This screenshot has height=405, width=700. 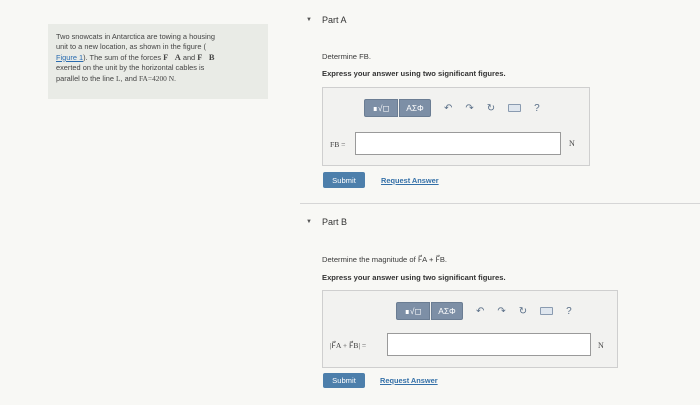 What do you see at coordinates (601, 345) in the screenshot?
I see `part-b-unit: N` at bounding box center [601, 345].